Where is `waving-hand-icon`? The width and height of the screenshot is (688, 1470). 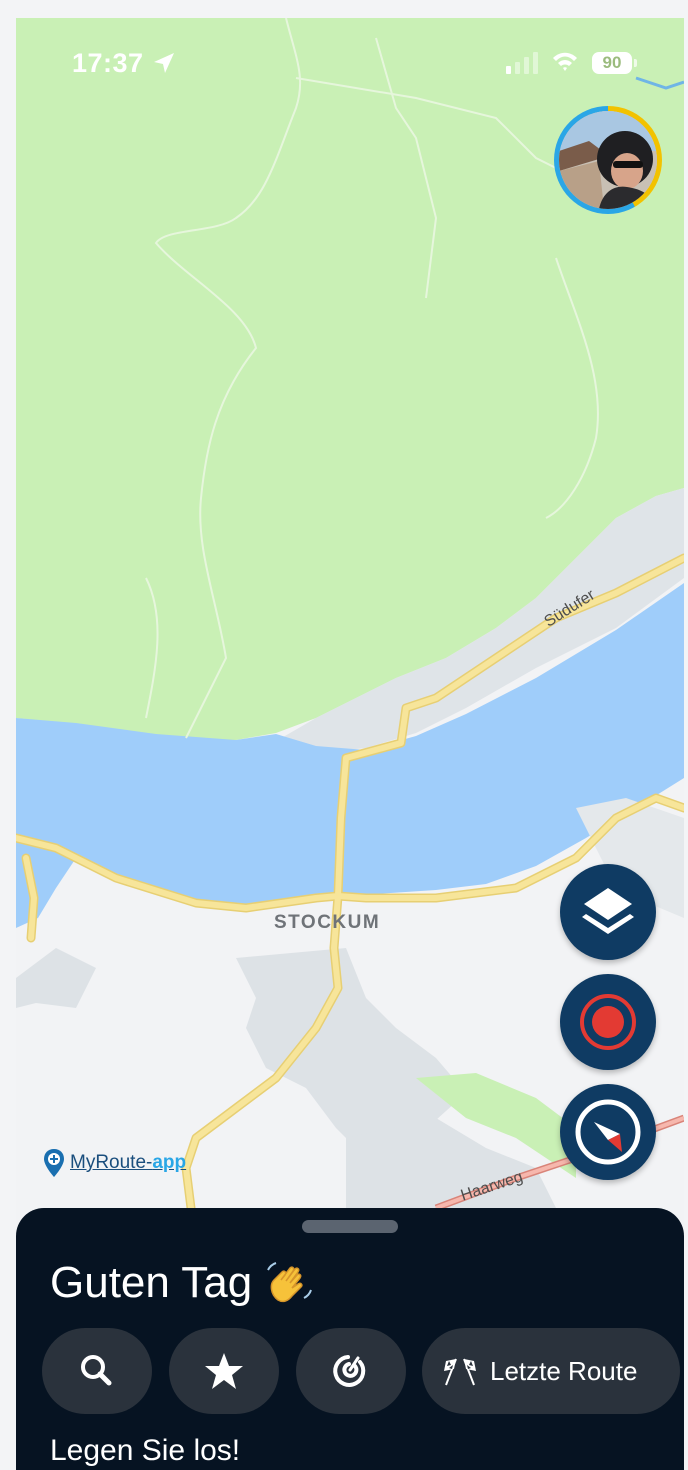 waving-hand-icon is located at coordinates (289, 1282).